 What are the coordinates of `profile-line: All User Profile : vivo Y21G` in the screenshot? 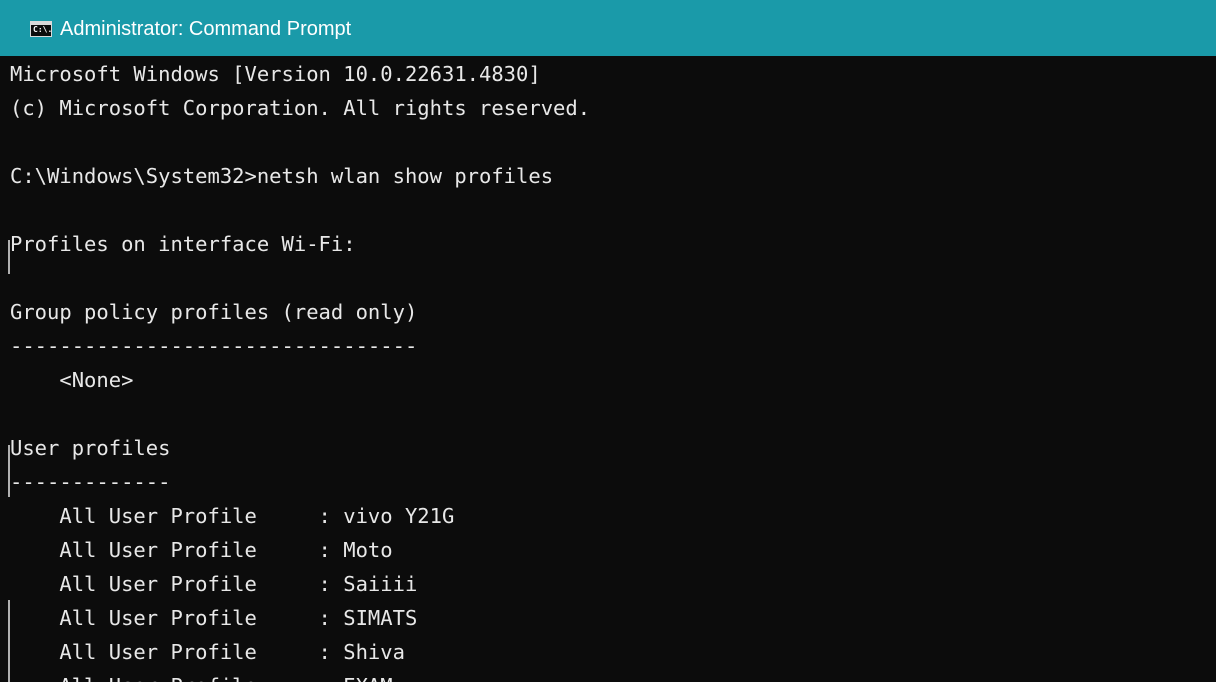 It's located at (232, 516).